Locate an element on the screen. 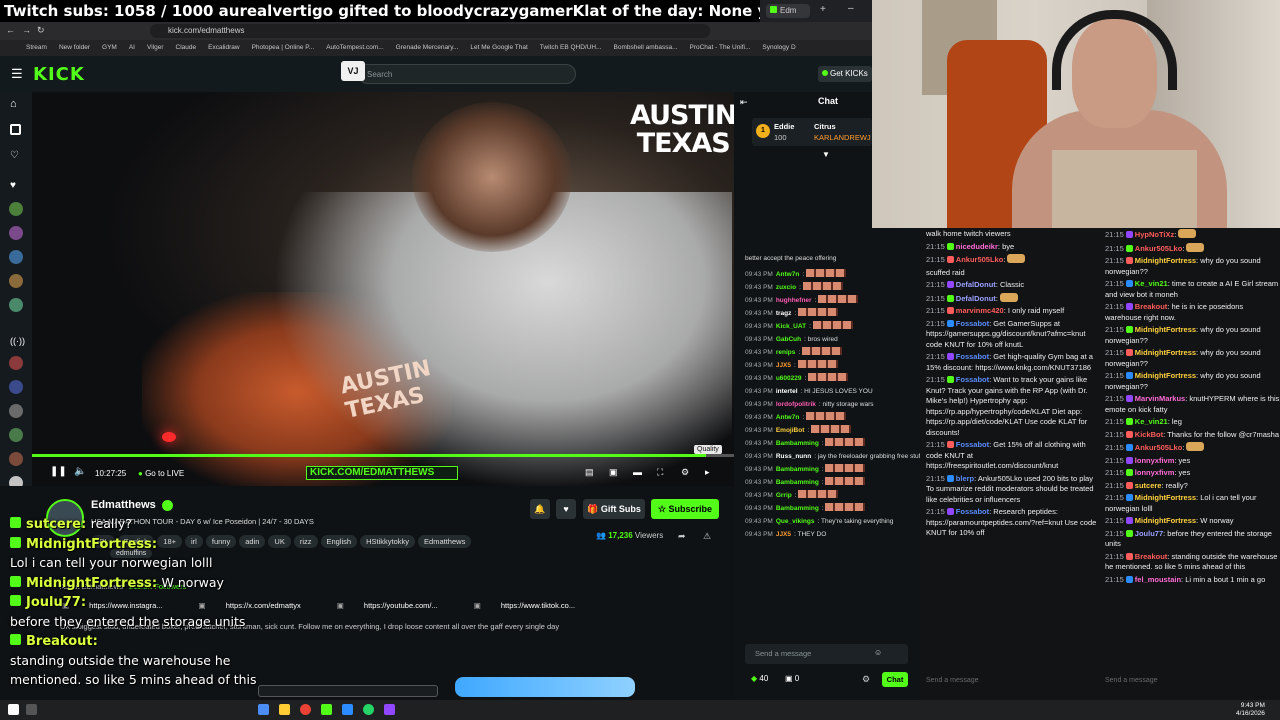  explorer-icon is located at coordinates (263, 709).